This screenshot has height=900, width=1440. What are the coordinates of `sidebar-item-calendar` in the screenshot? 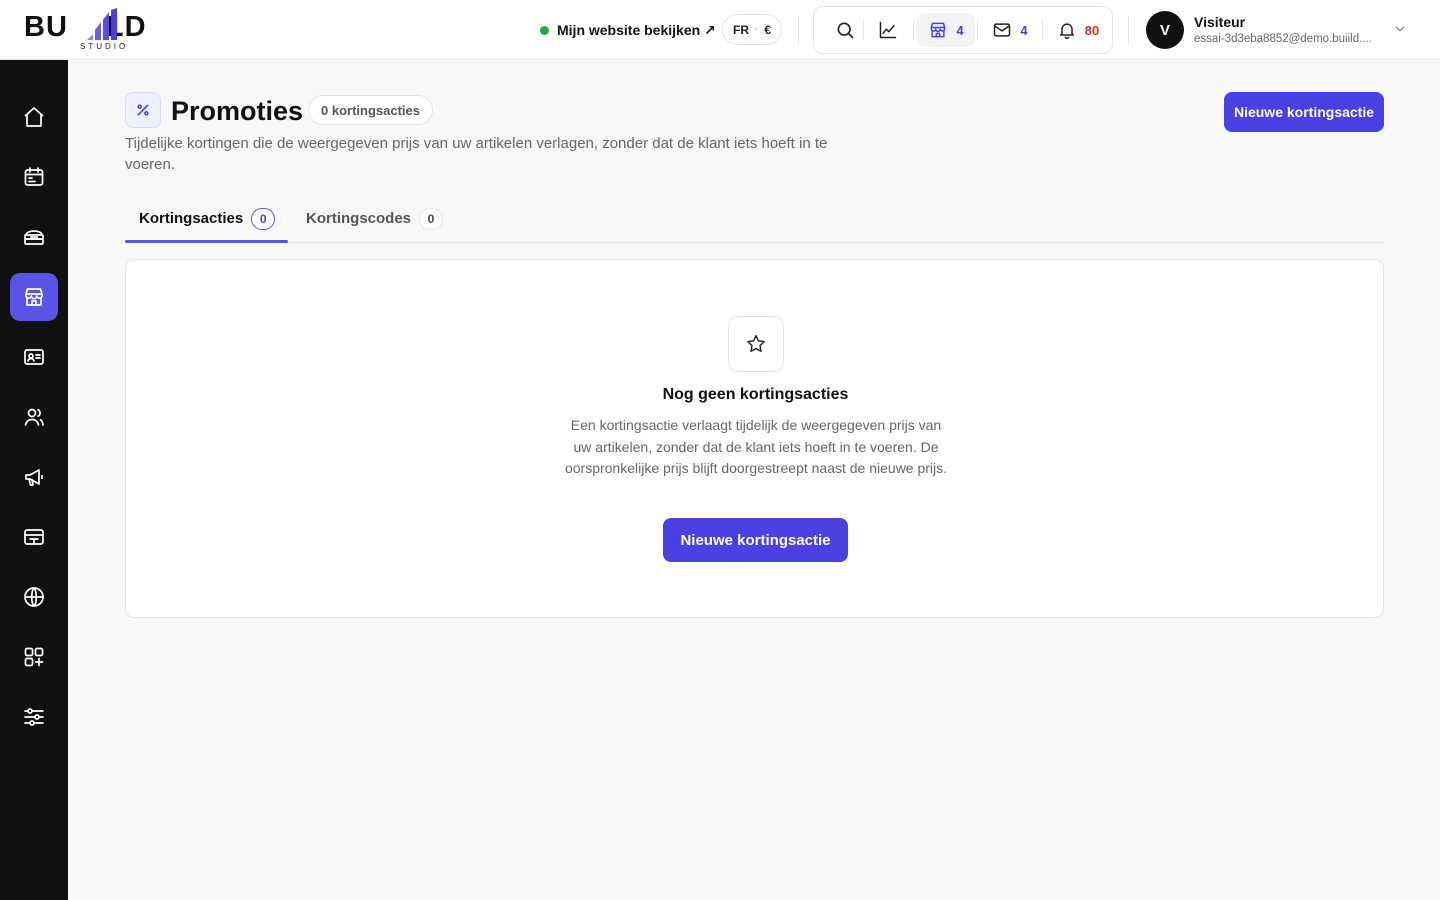 It's located at (34, 177).